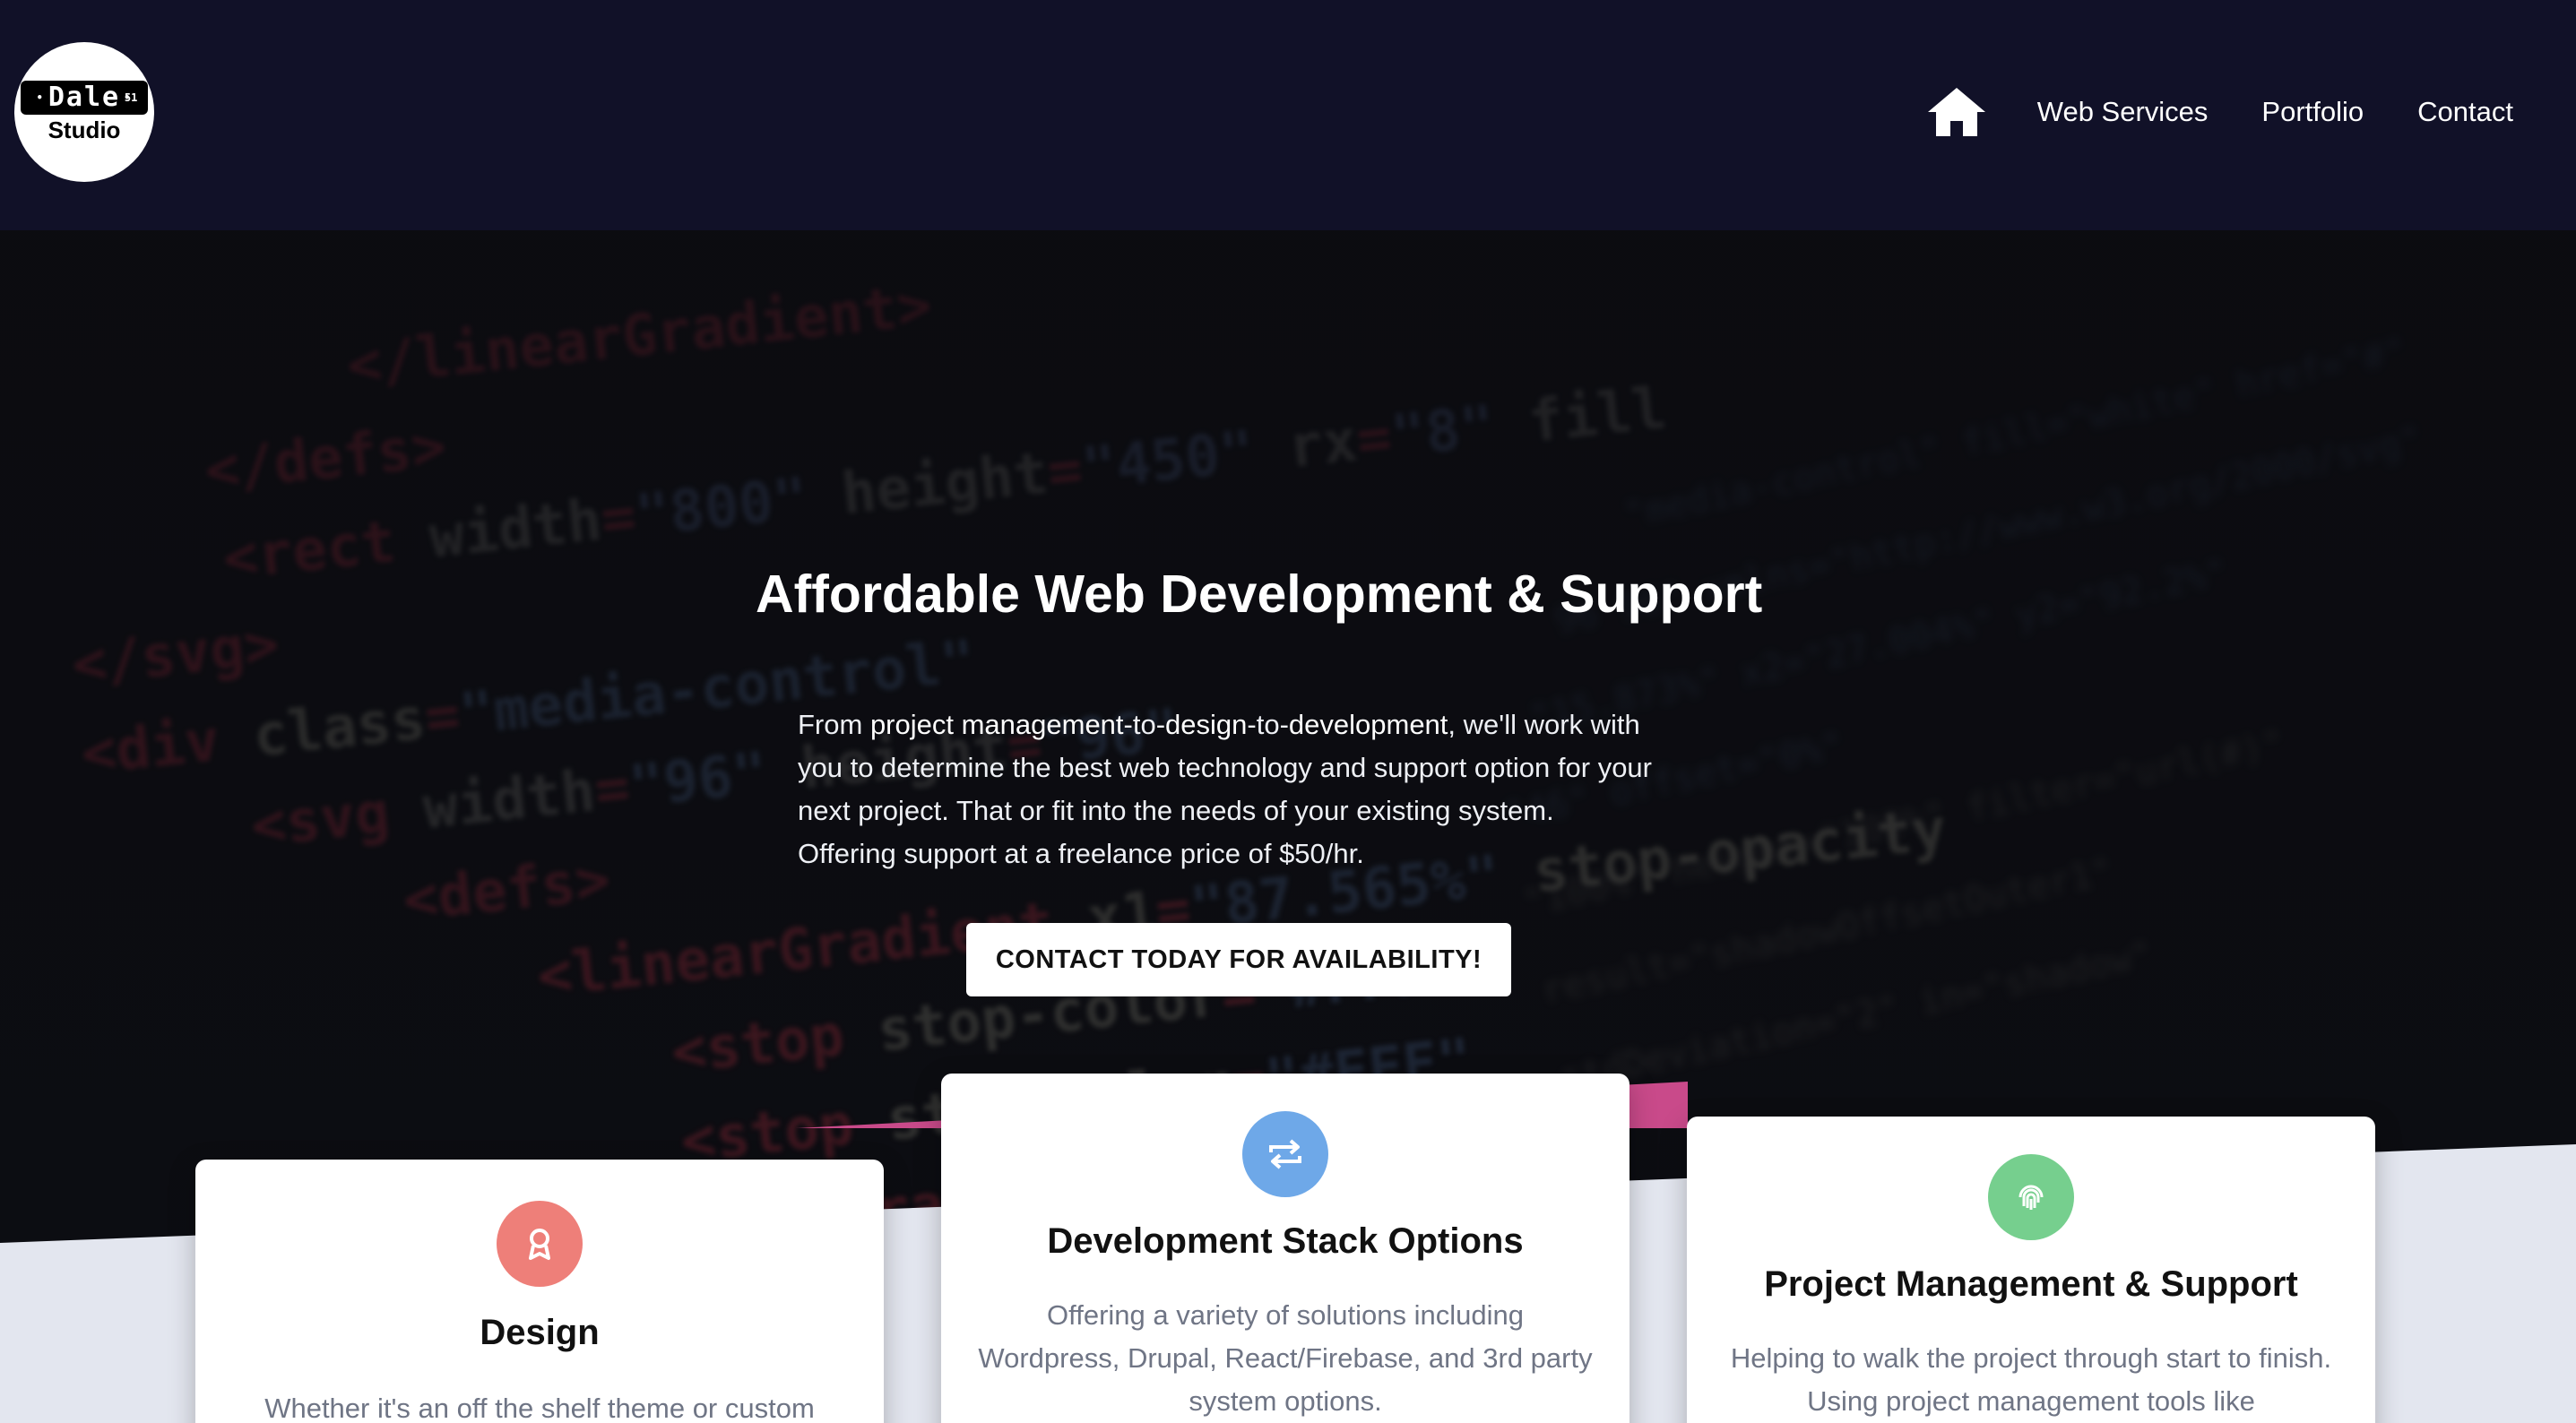  What do you see at coordinates (2219, 112) in the screenshot?
I see `main-nav: Web Services Portfolio Contact` at bounding box center [2219, 112].